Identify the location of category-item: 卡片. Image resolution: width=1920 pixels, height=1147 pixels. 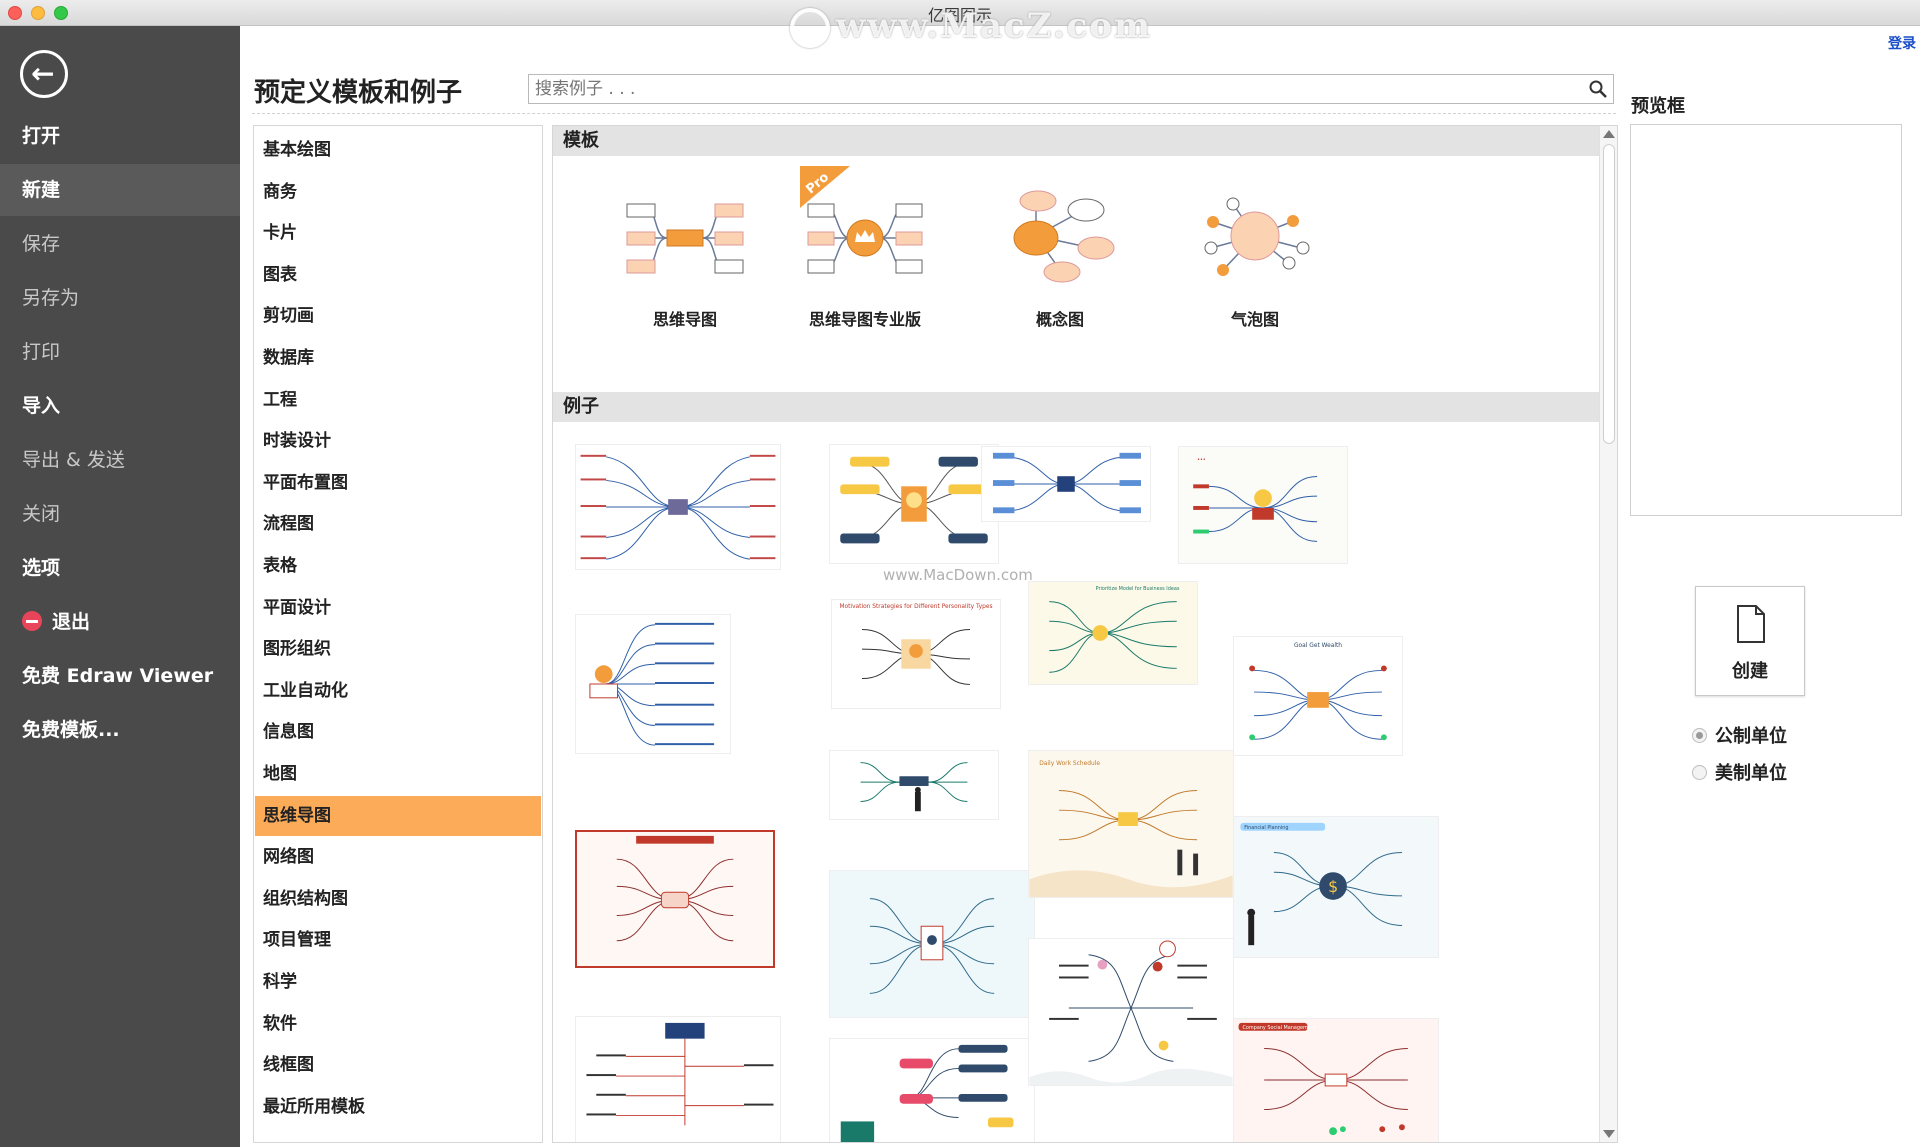
(398, 233).